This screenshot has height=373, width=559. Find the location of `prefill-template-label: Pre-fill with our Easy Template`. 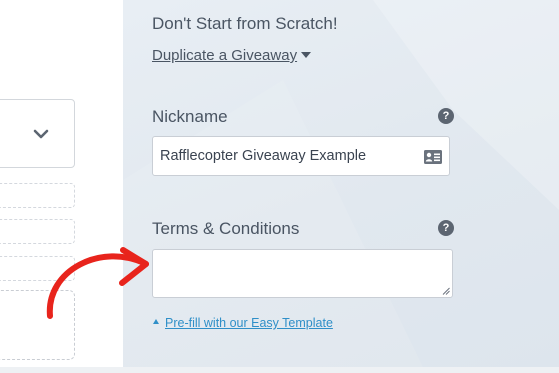

prefill-template-label: Pre-fill with our Easy Template is located at coordinates (249, 323).